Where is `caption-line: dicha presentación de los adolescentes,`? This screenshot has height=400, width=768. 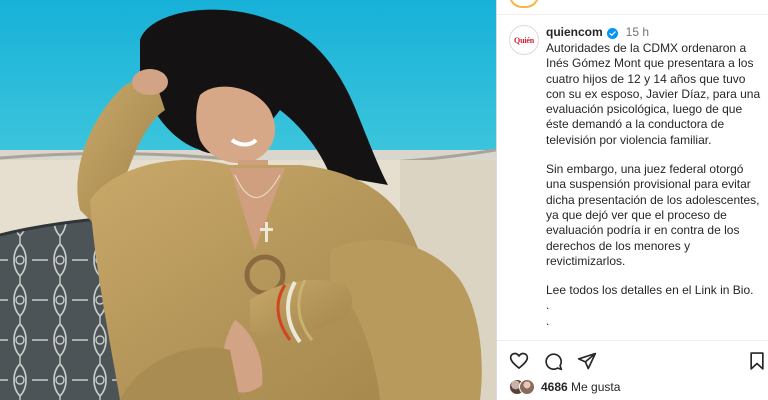 caption-line: dicha presentación de los adolescentes, is located at coordinates (653, 199).